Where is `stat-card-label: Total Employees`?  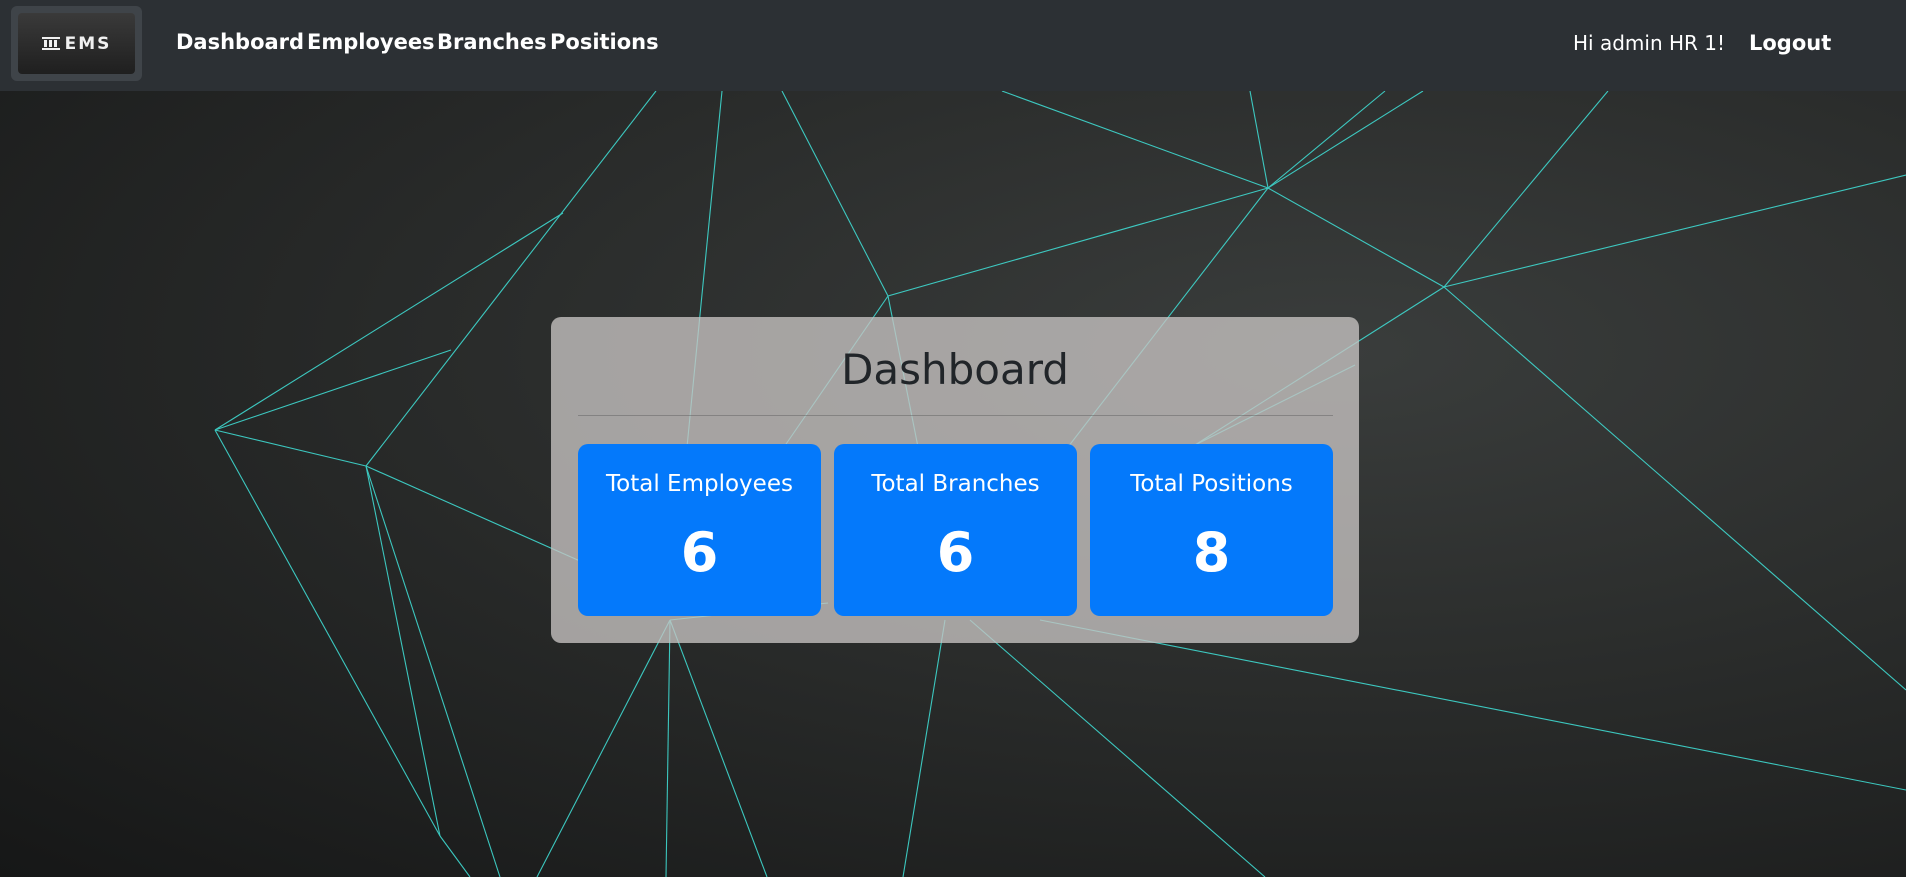 stat-card-label: Total Employees is located at coordinates (699, 484).